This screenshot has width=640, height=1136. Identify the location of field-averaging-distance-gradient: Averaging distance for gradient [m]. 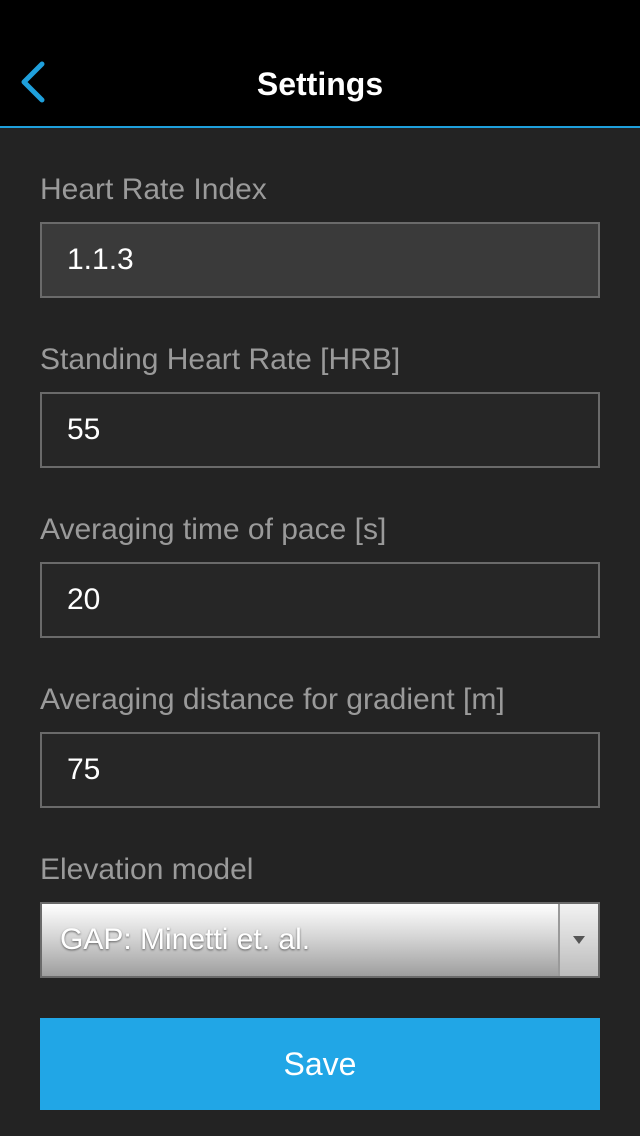
(320, 744).